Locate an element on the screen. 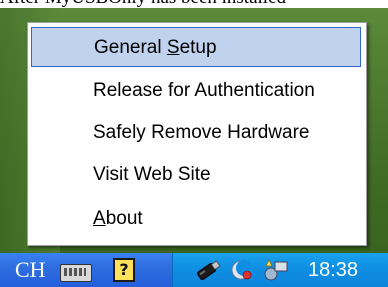  menu-item-mnemonic: A is located at coordinates (99, 218).